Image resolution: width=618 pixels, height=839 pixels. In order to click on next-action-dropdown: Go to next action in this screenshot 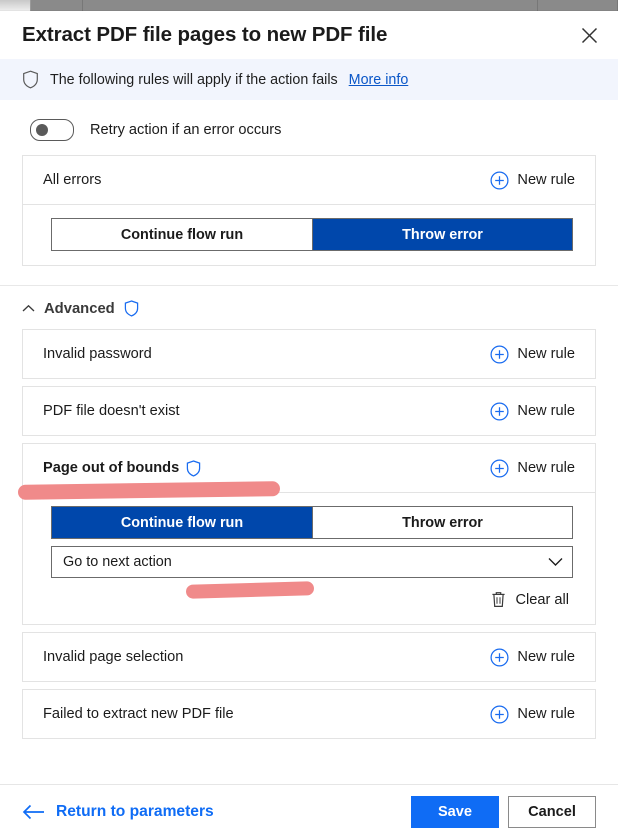, I will do `click(312, 562)`.